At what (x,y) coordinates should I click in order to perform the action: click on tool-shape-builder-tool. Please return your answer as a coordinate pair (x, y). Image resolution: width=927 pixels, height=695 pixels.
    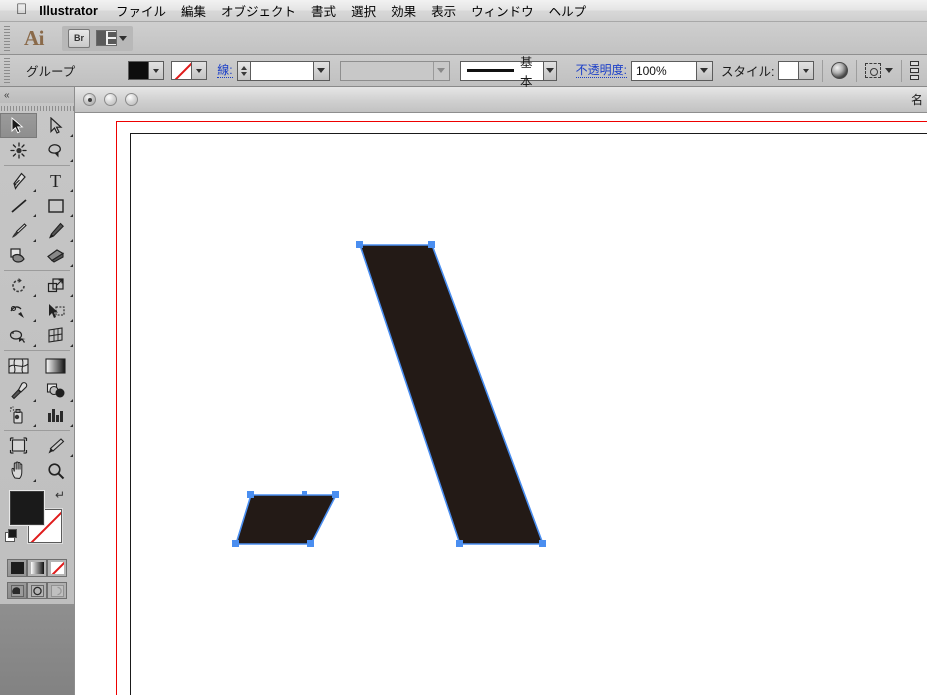
    Looking at the image, I should click on (18, 335).